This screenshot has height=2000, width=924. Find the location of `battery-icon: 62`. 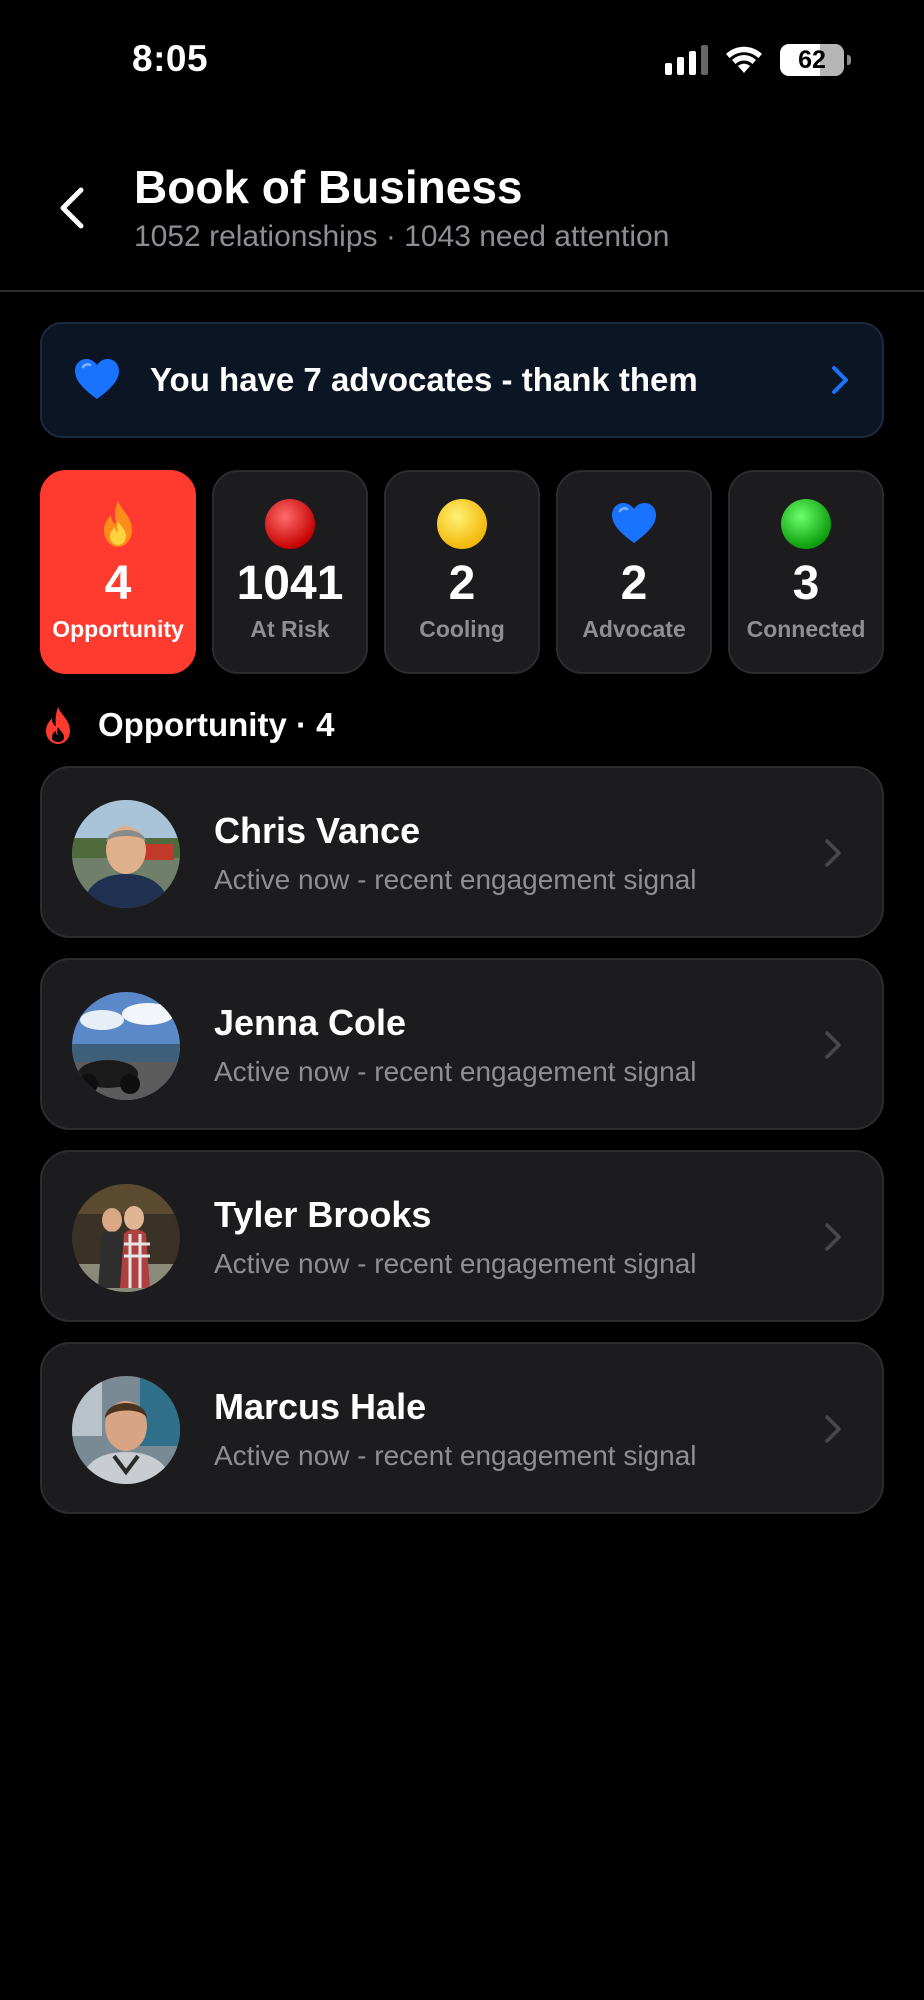

battery-icon: 62 is located at coordinates (815, 60).